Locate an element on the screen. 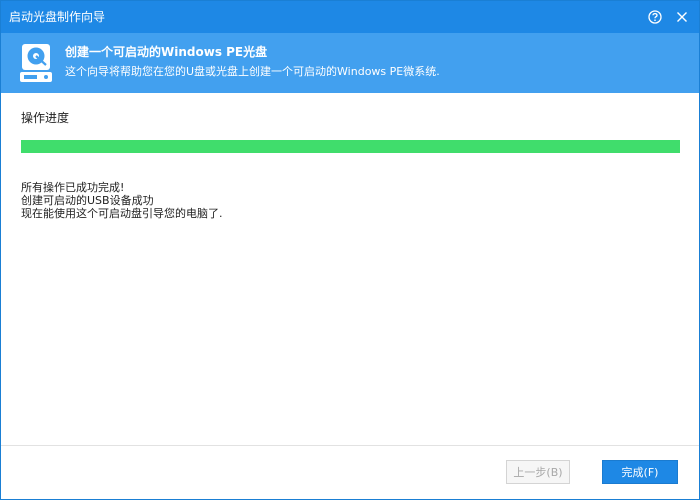 The height and width of the screenshot is (500, 700). disk-drive-icon is located at coordinates (36, 63).